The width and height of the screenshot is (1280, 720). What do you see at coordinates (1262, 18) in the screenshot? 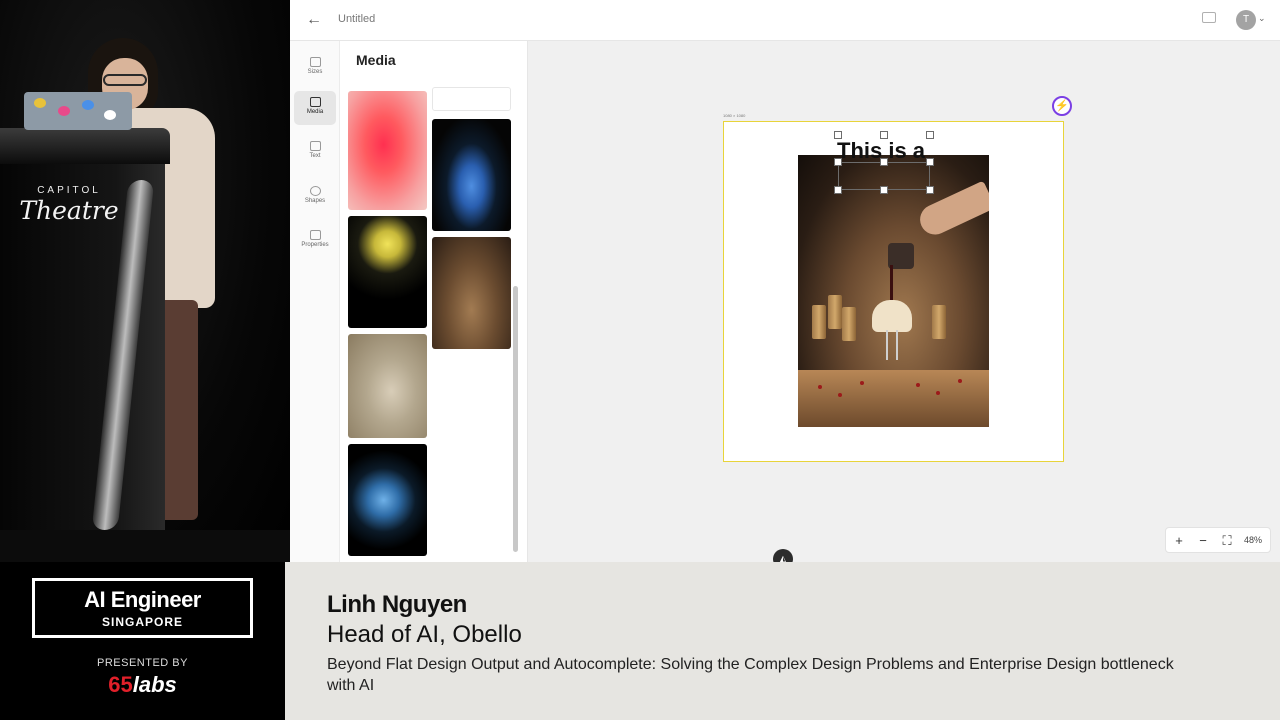
I see `chevron-down-icon: ⌄` at bounding box center [1262, 18].